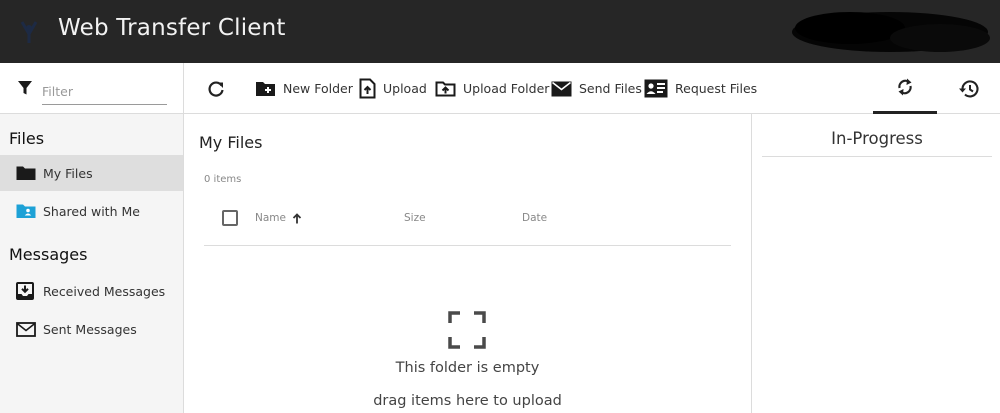 The width and height of the screenshot is (1000, 413). What do you see at coordinates (27, 138) in the screenshot?
I see `files-heading: Files` at bounding box center [27, 138].